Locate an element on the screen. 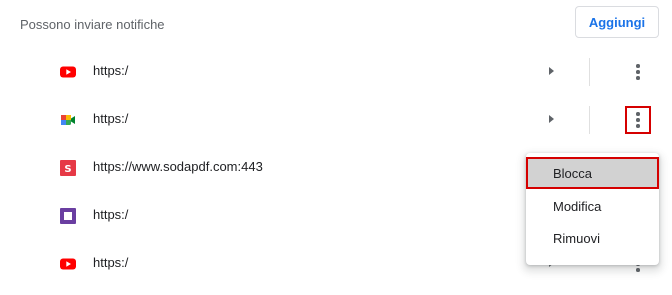 This screenshot has height=295, width=672. add-button: Aggiungi is located at coordinates (617, 22).